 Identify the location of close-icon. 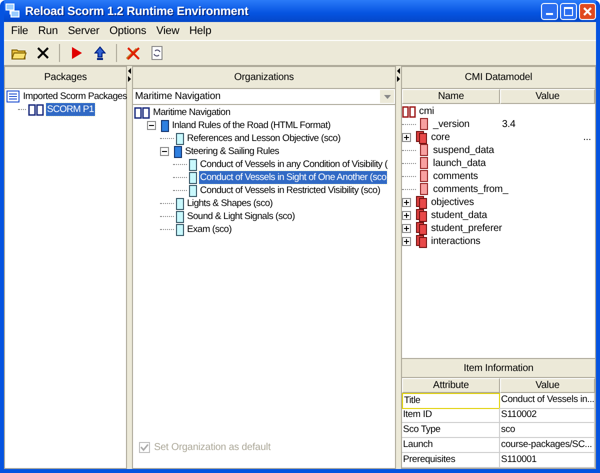
(587, 11).